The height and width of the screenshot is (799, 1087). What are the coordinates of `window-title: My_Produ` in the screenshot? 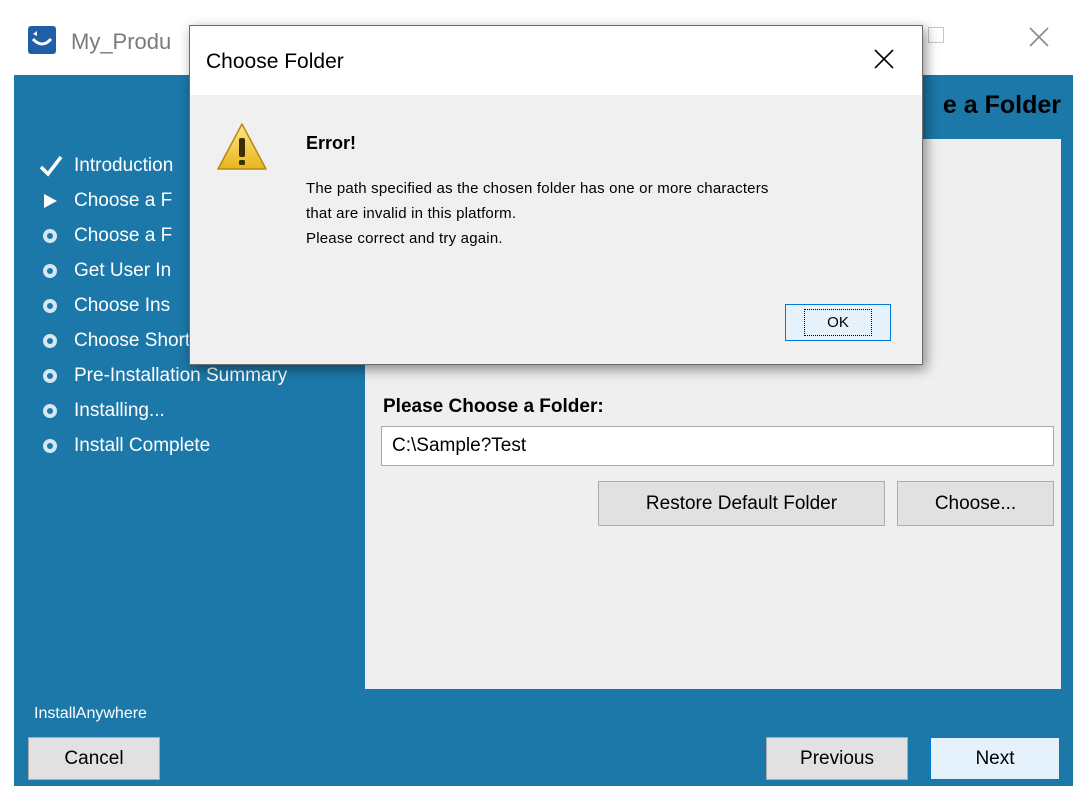 It's located at (121, 41).